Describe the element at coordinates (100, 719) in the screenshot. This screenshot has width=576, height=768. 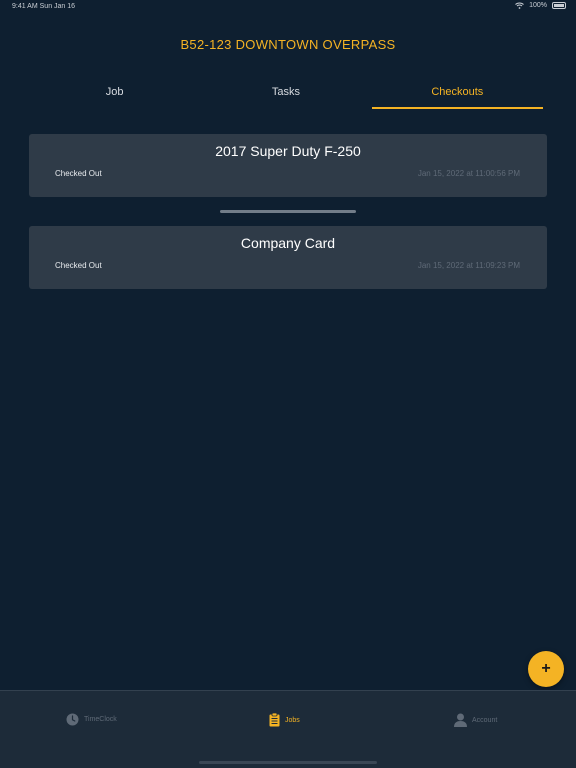
I see `tabbar-label: TimeClock` at that location.